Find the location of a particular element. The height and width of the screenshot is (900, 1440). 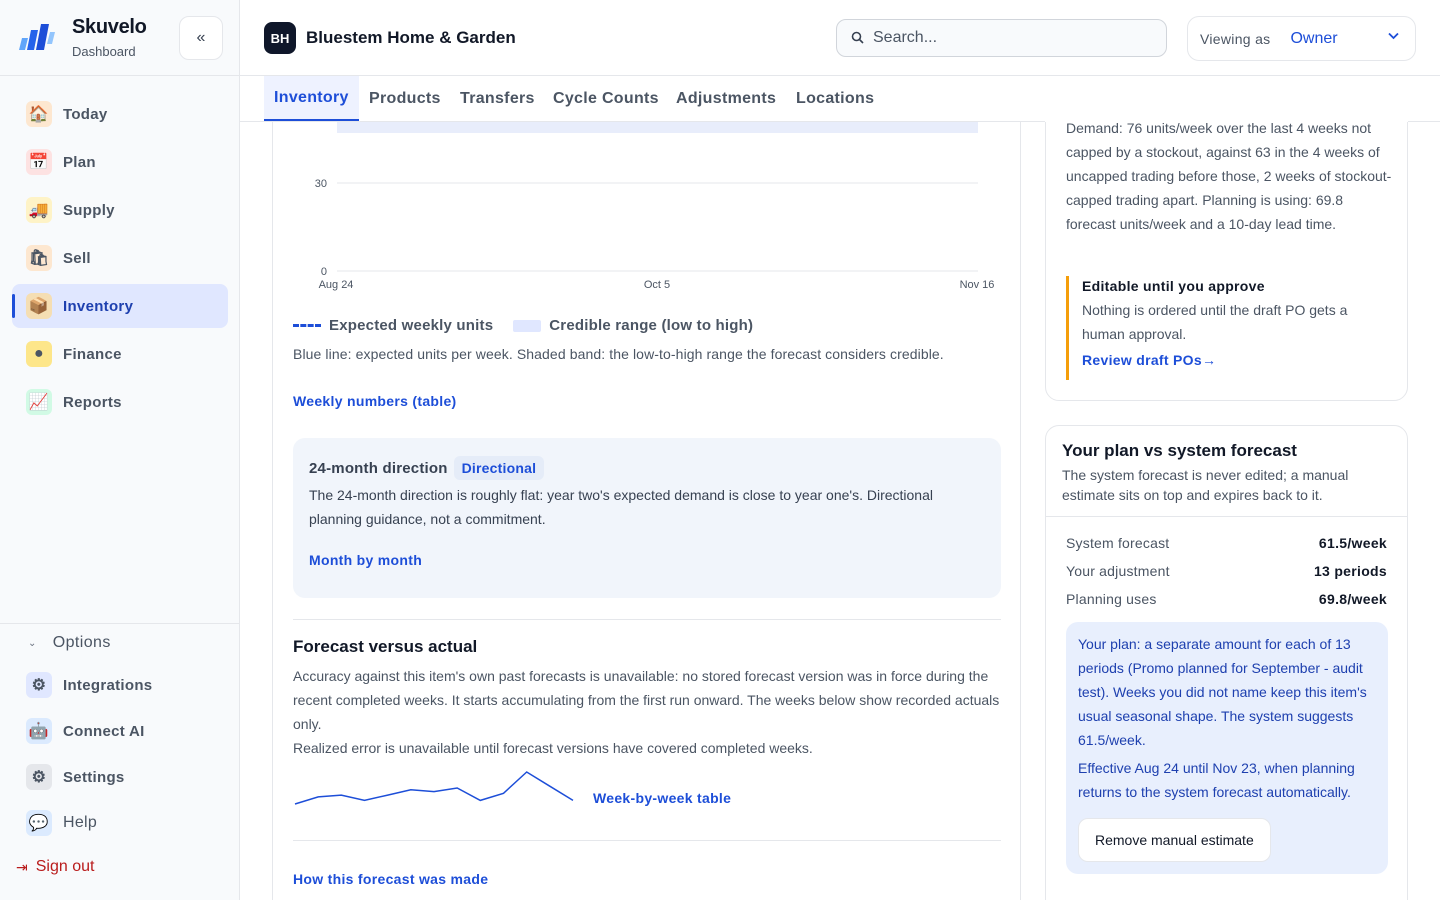

legend-band: Credible range (low to high) is located at coordinates (651, 325).